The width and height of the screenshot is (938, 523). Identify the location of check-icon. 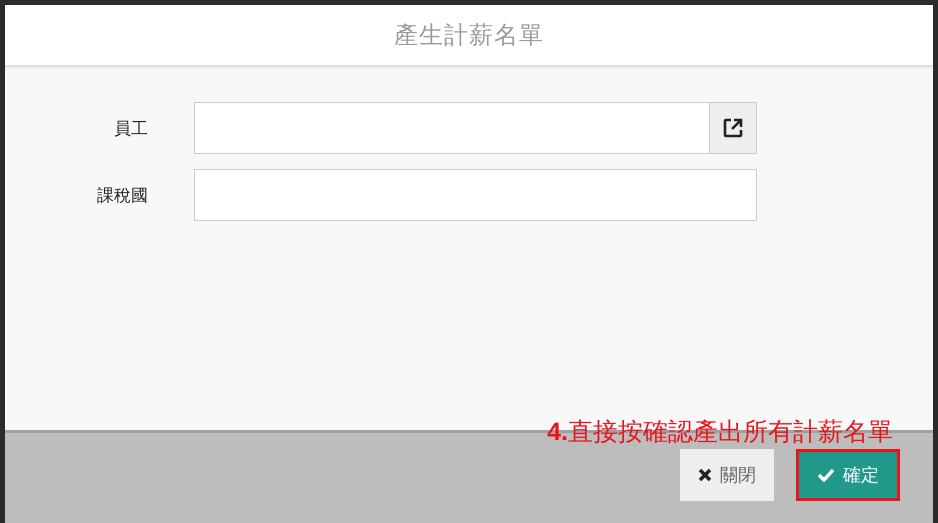
(826, 475).